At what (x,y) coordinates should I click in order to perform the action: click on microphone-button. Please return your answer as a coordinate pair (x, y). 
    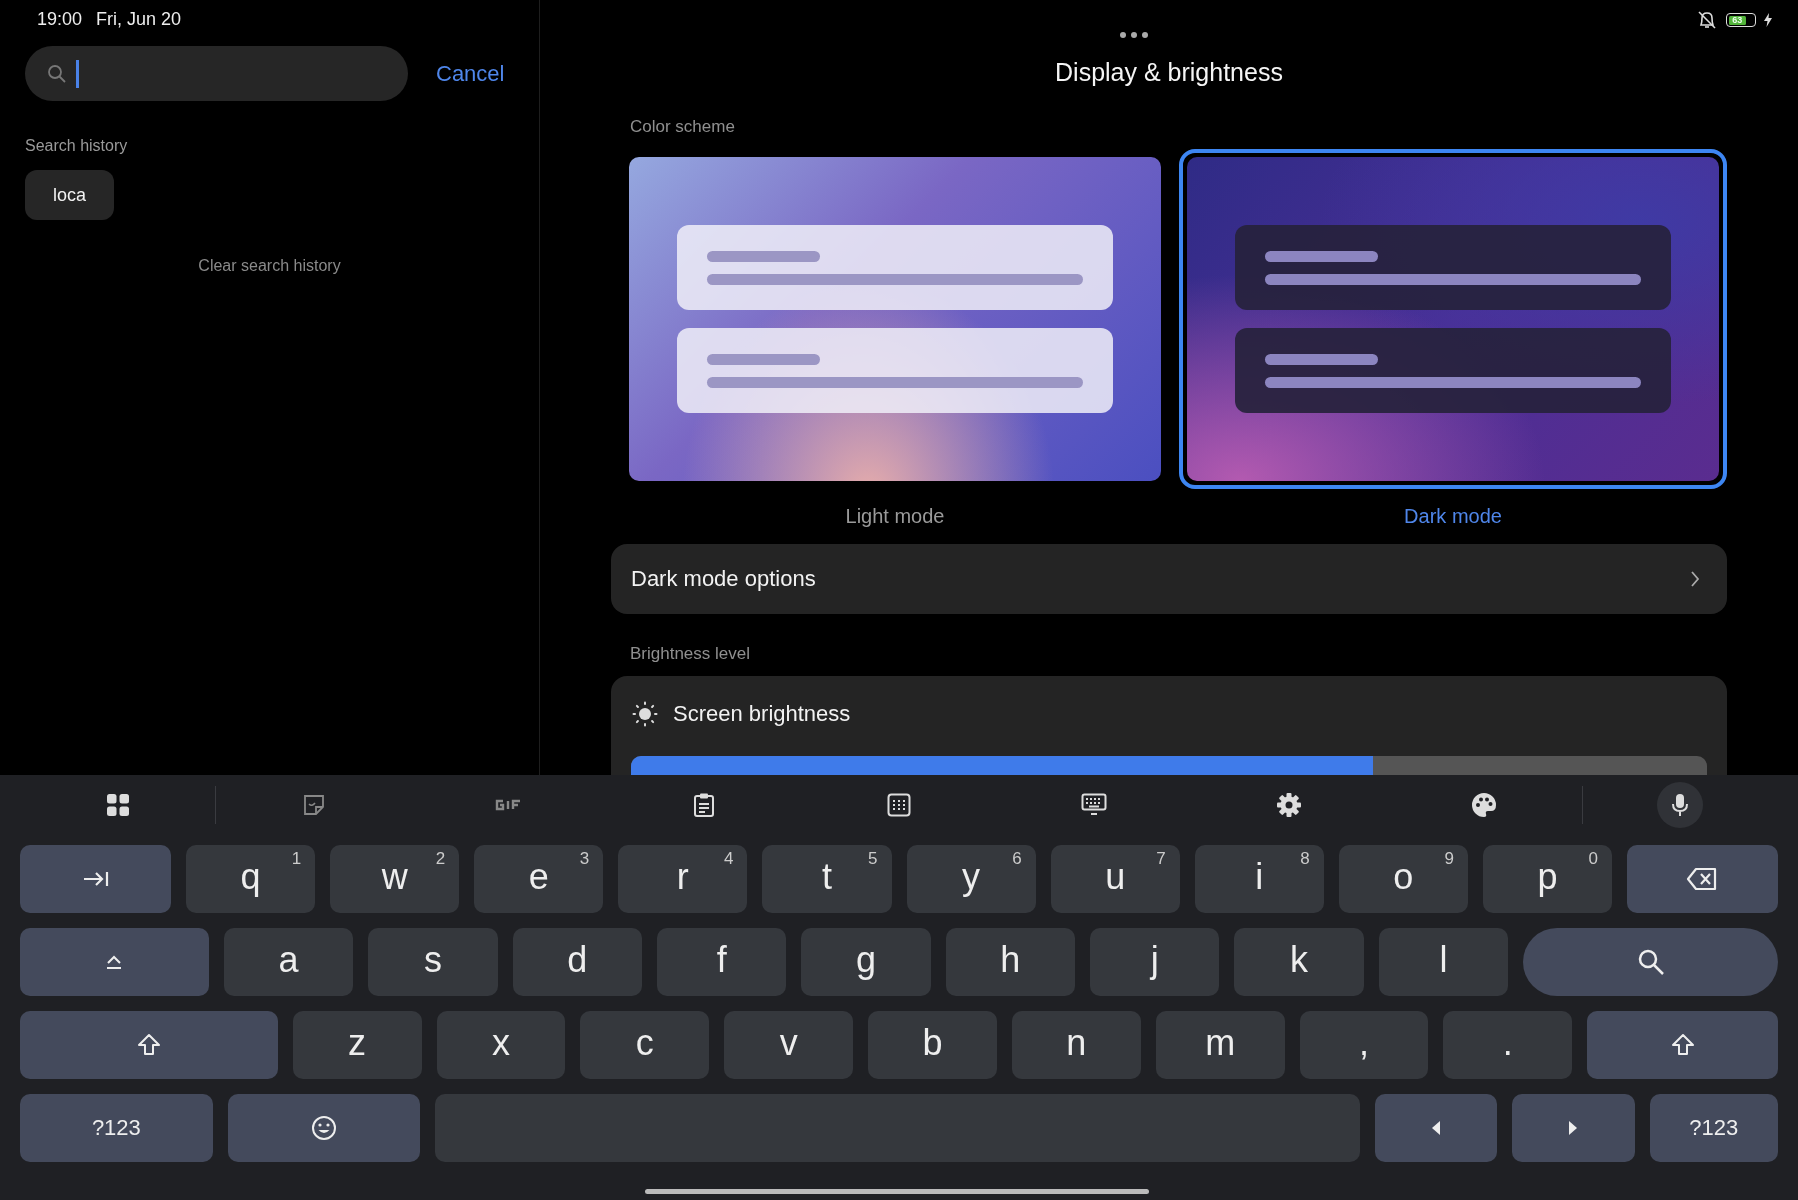
    Looking at the image, I should click on (1680, 805).